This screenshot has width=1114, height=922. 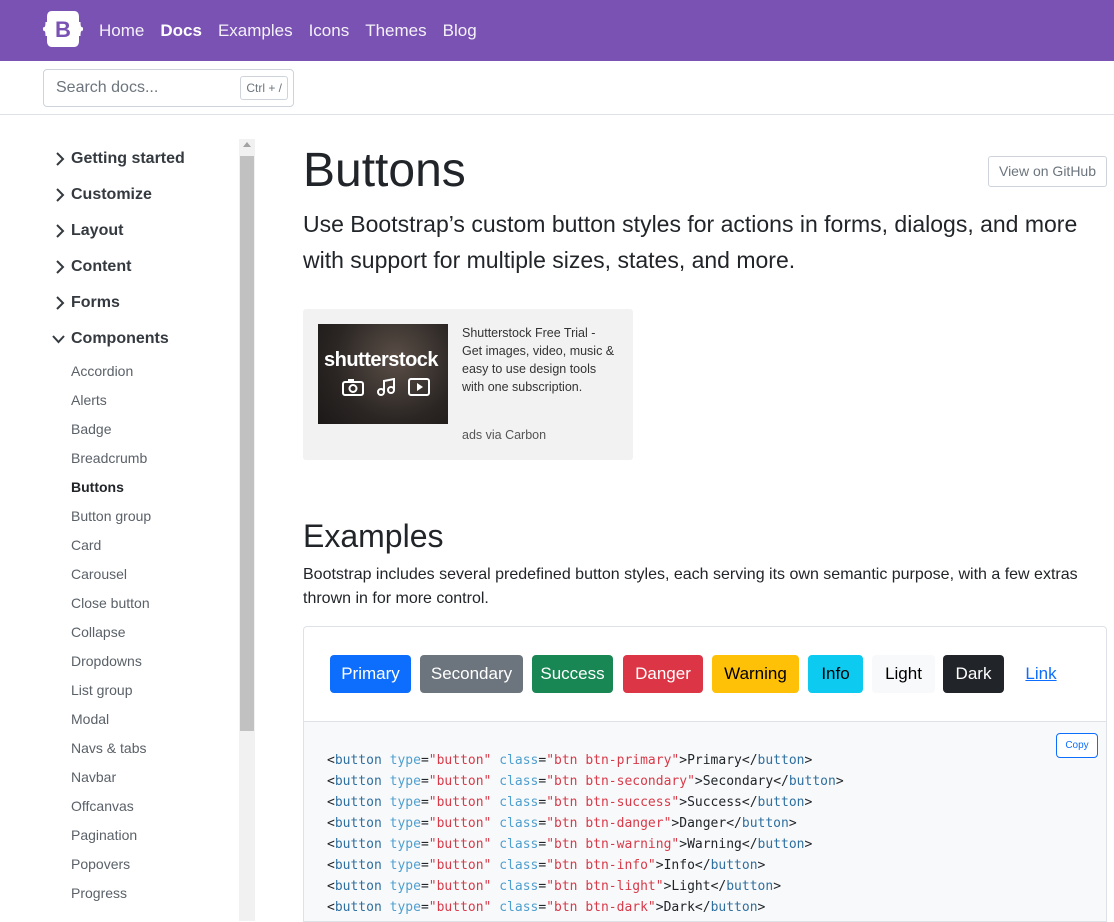 I want to click on music-note-icon, so click(x=386, y=387).